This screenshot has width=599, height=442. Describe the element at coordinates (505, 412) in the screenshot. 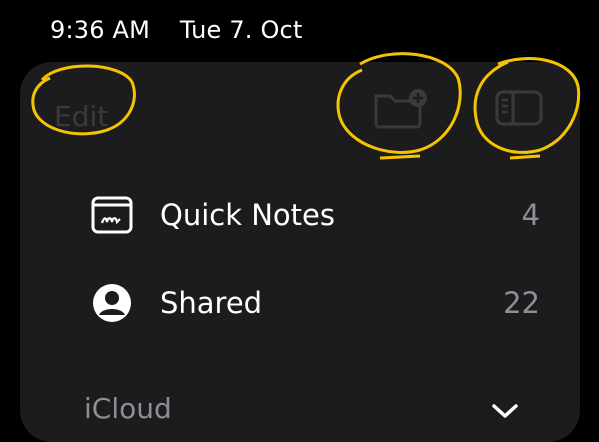

I see `chevron-down-icon` at that location.